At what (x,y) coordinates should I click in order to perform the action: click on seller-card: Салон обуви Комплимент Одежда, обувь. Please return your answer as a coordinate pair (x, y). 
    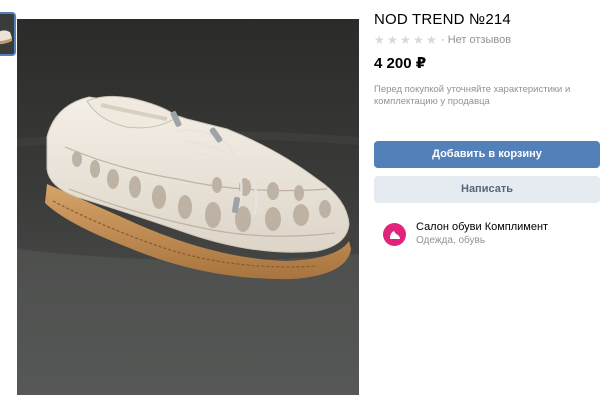
    Looking at the image, I should click on (465, 234).